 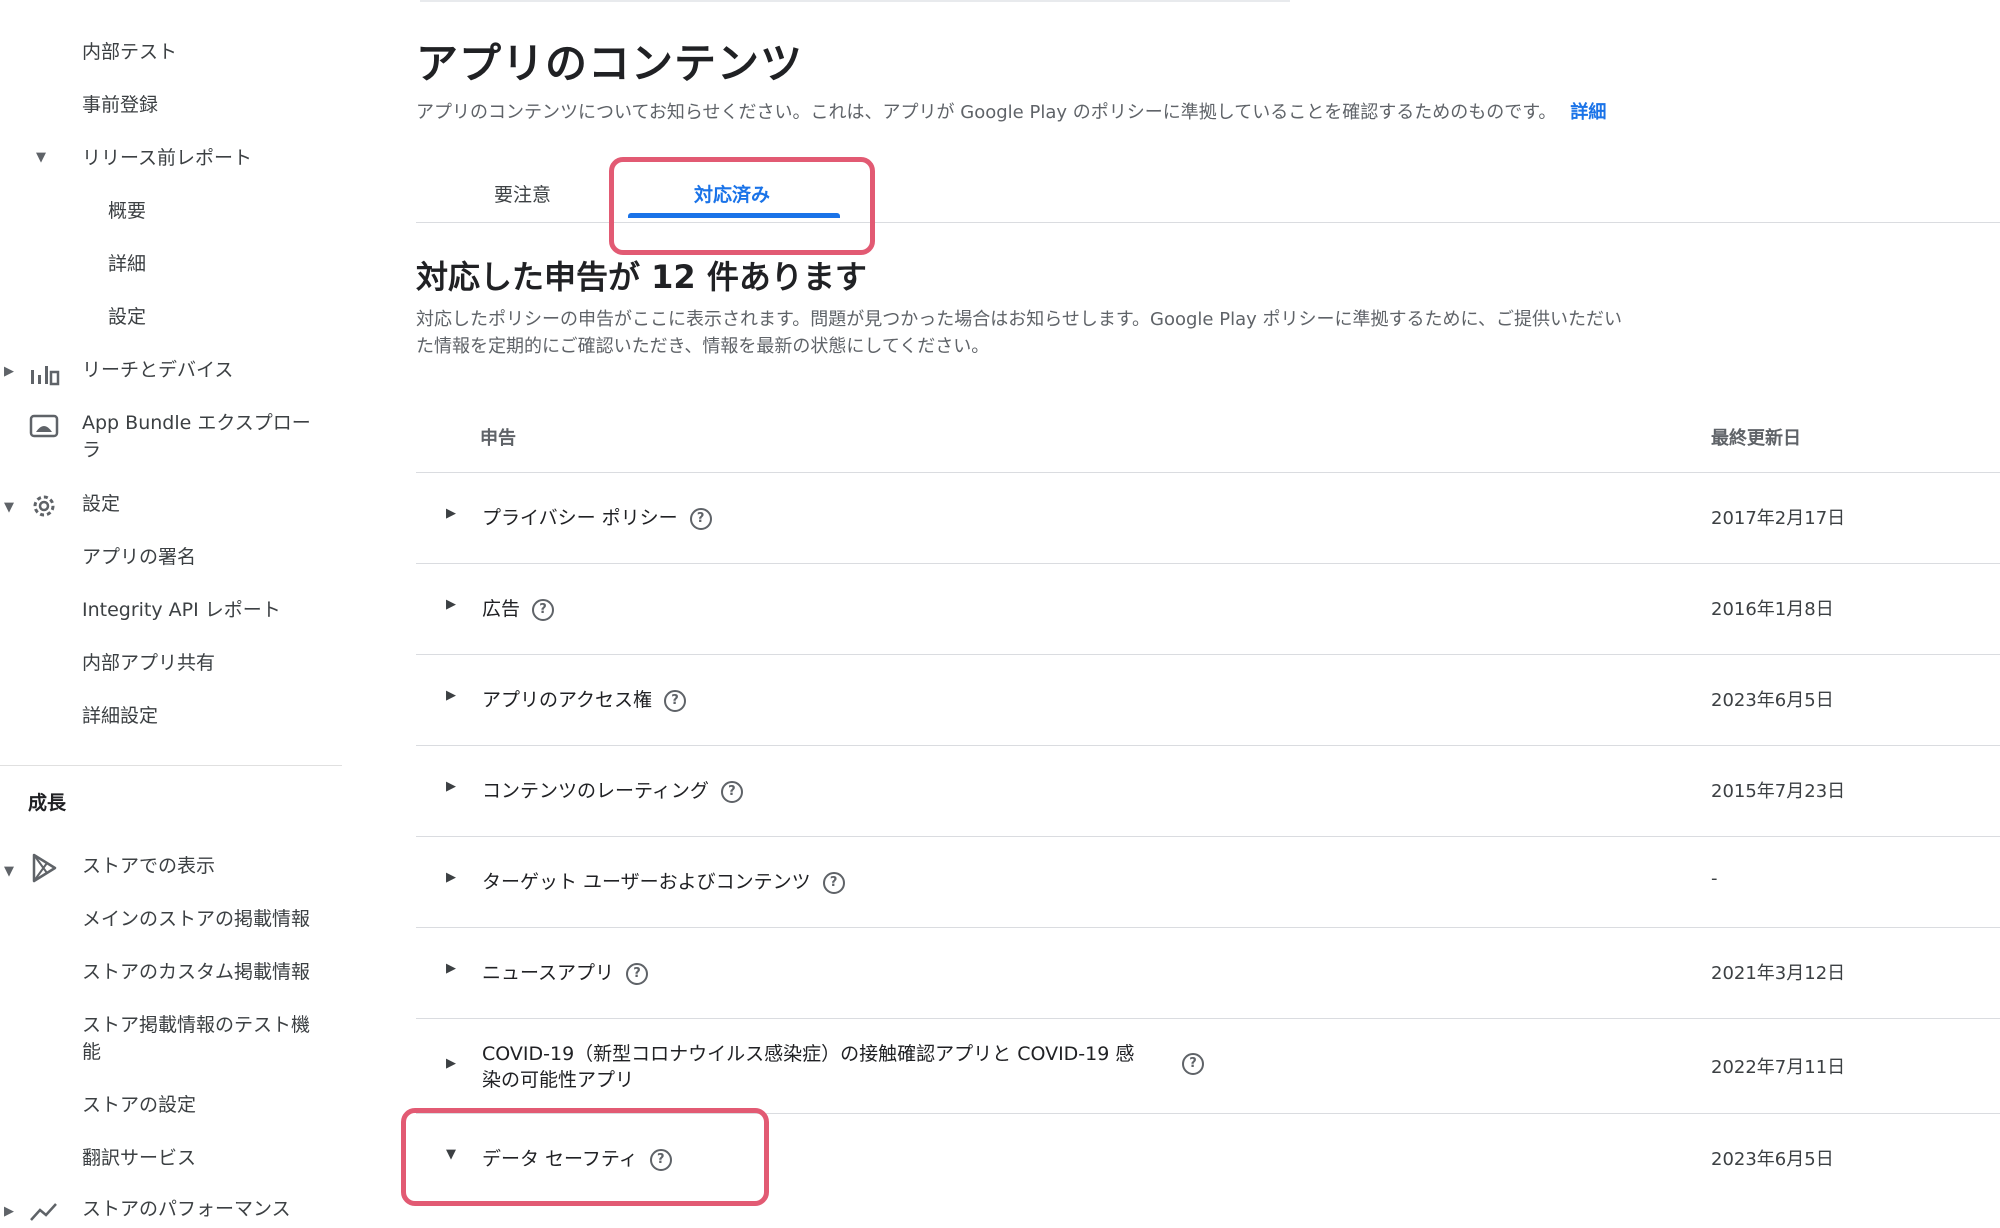 What do you see at coordinates (1588, 112) in the screenshot?
I see `details-link: 詳細` at bounding box center [1588, 112].